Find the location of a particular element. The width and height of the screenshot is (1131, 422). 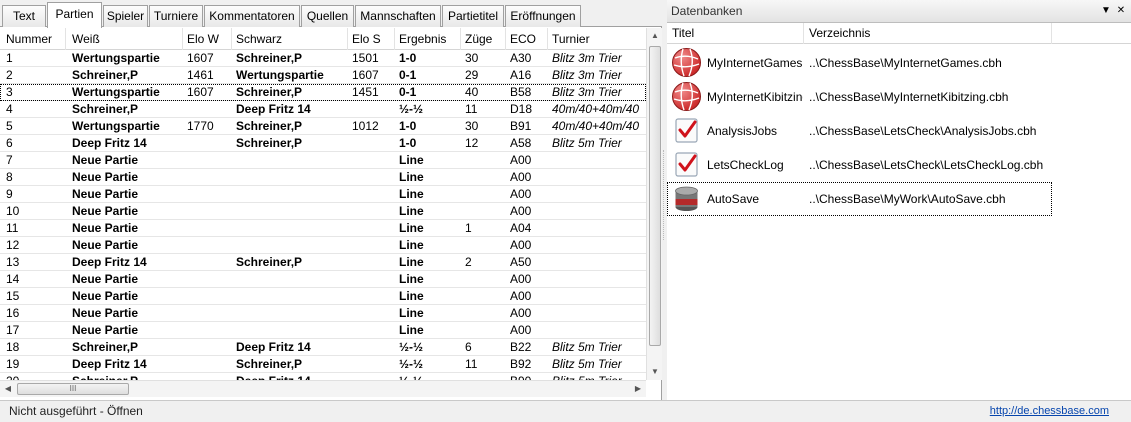

close-icon: ✕ is located at coordinates (1121, 11).